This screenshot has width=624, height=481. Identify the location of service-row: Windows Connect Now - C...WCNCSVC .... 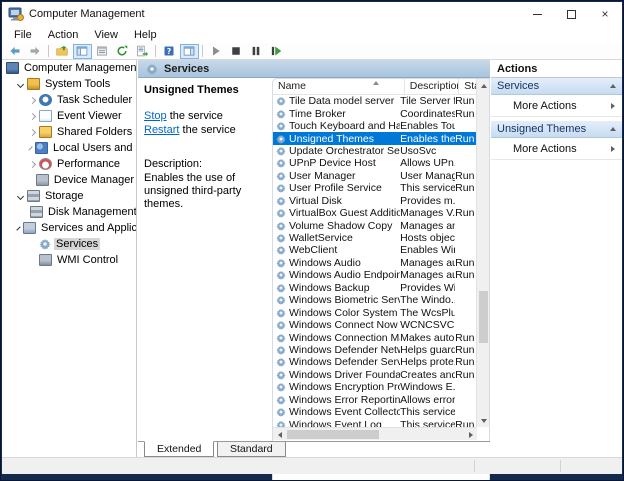
(375, 325).